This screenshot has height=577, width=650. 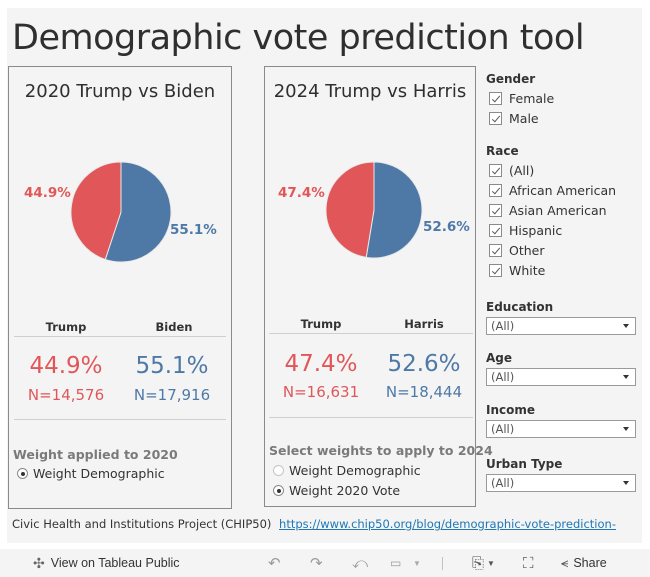 What do you see at coordinates (561, 377) in the screenshot?
I see `age-dropdown: (All)` at bounding box center [561, 377].